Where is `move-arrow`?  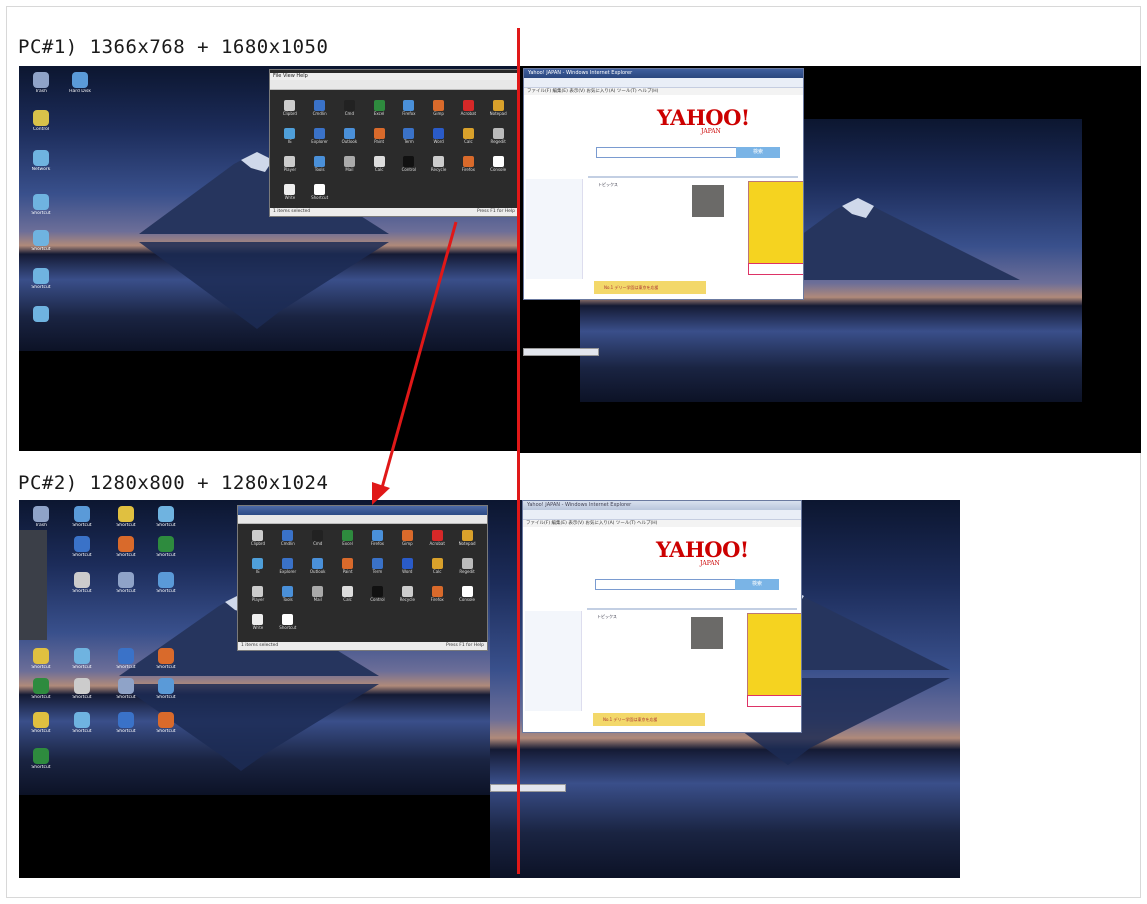
move-arrow is located at coordinates (415, 363).